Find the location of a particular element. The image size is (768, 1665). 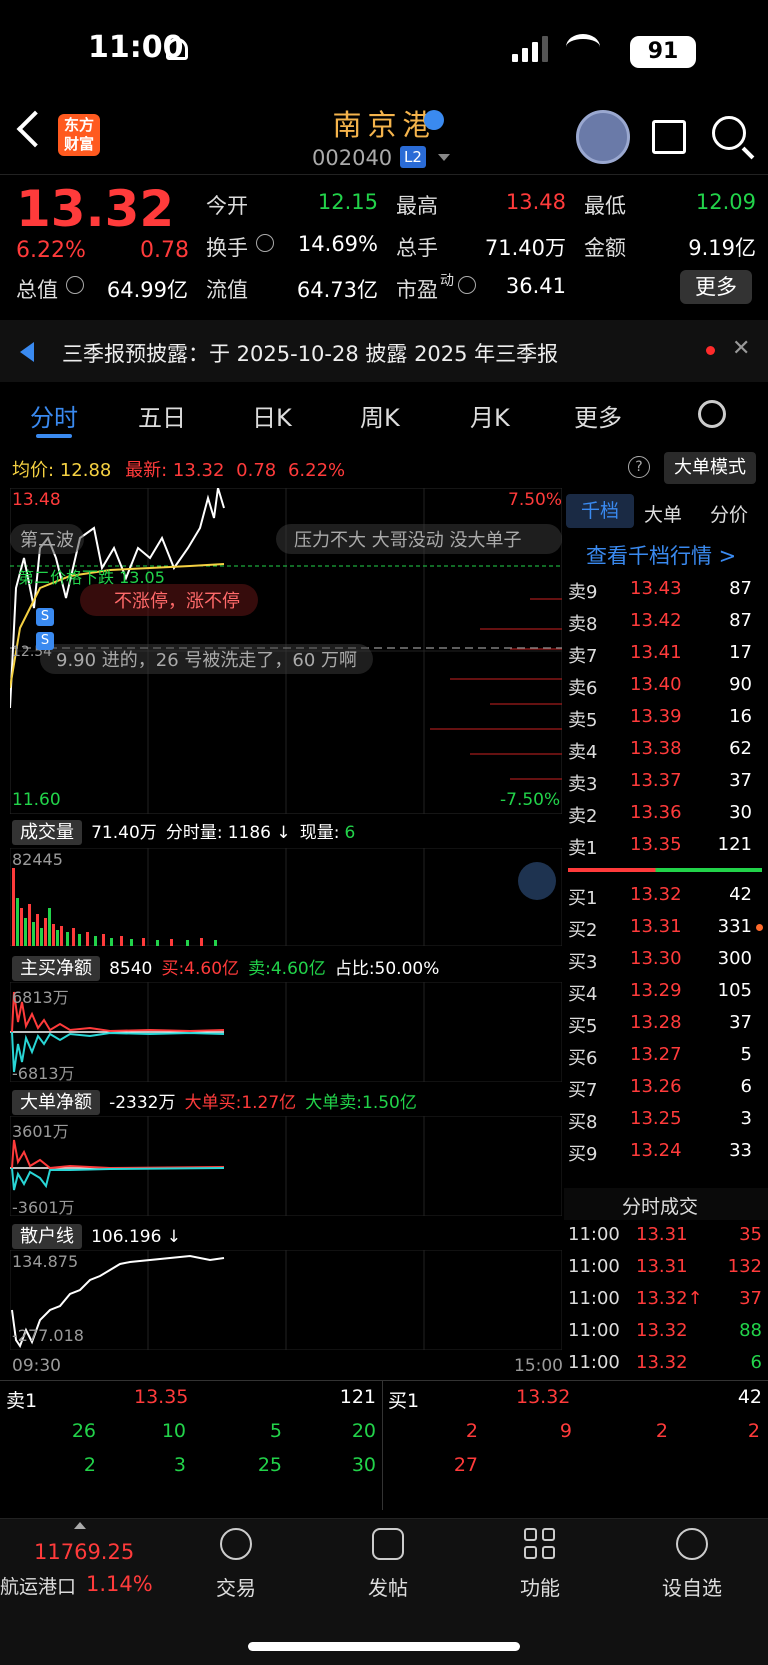

nav-trade: 交易 is located at coordinates (236, 1586).